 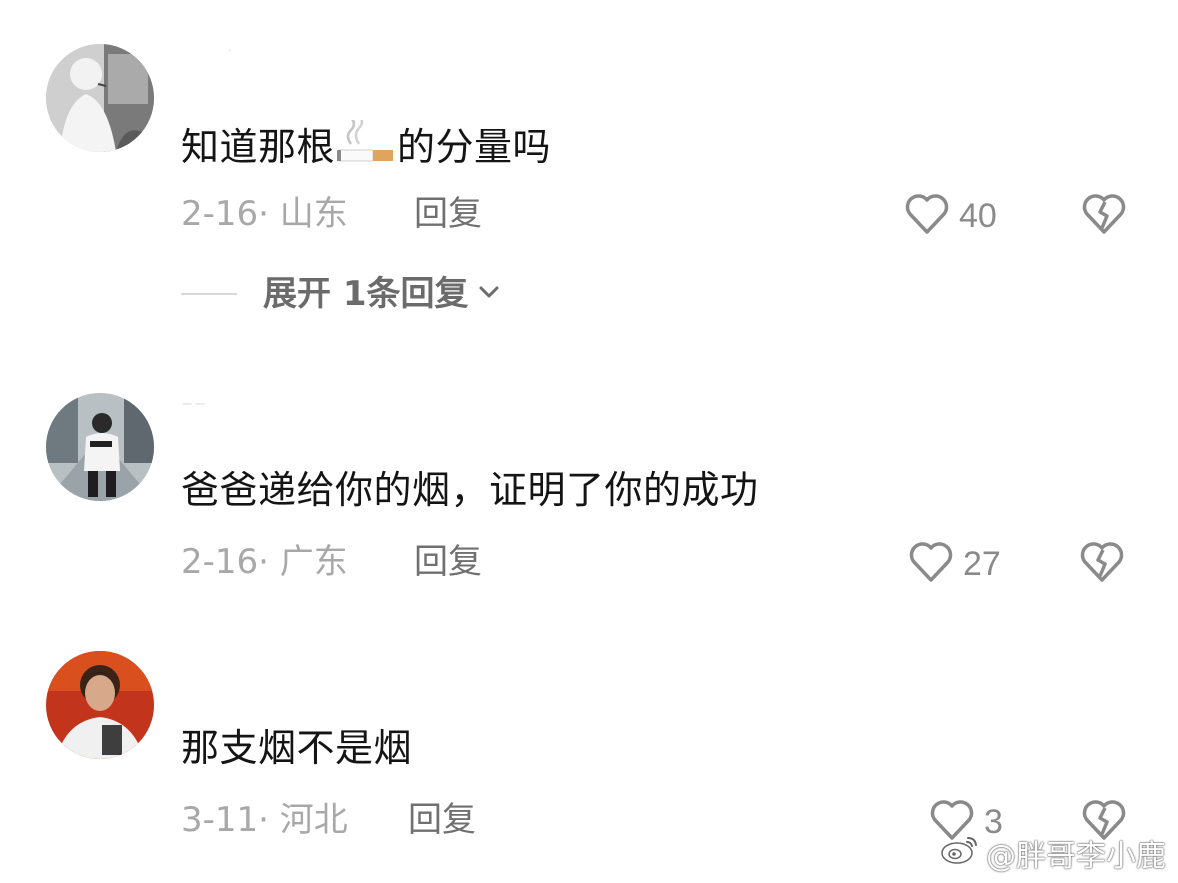 What do you see at coordinates (209, 294) in the screenshot?
I see `divider-line` at bounding box center [209, 294].